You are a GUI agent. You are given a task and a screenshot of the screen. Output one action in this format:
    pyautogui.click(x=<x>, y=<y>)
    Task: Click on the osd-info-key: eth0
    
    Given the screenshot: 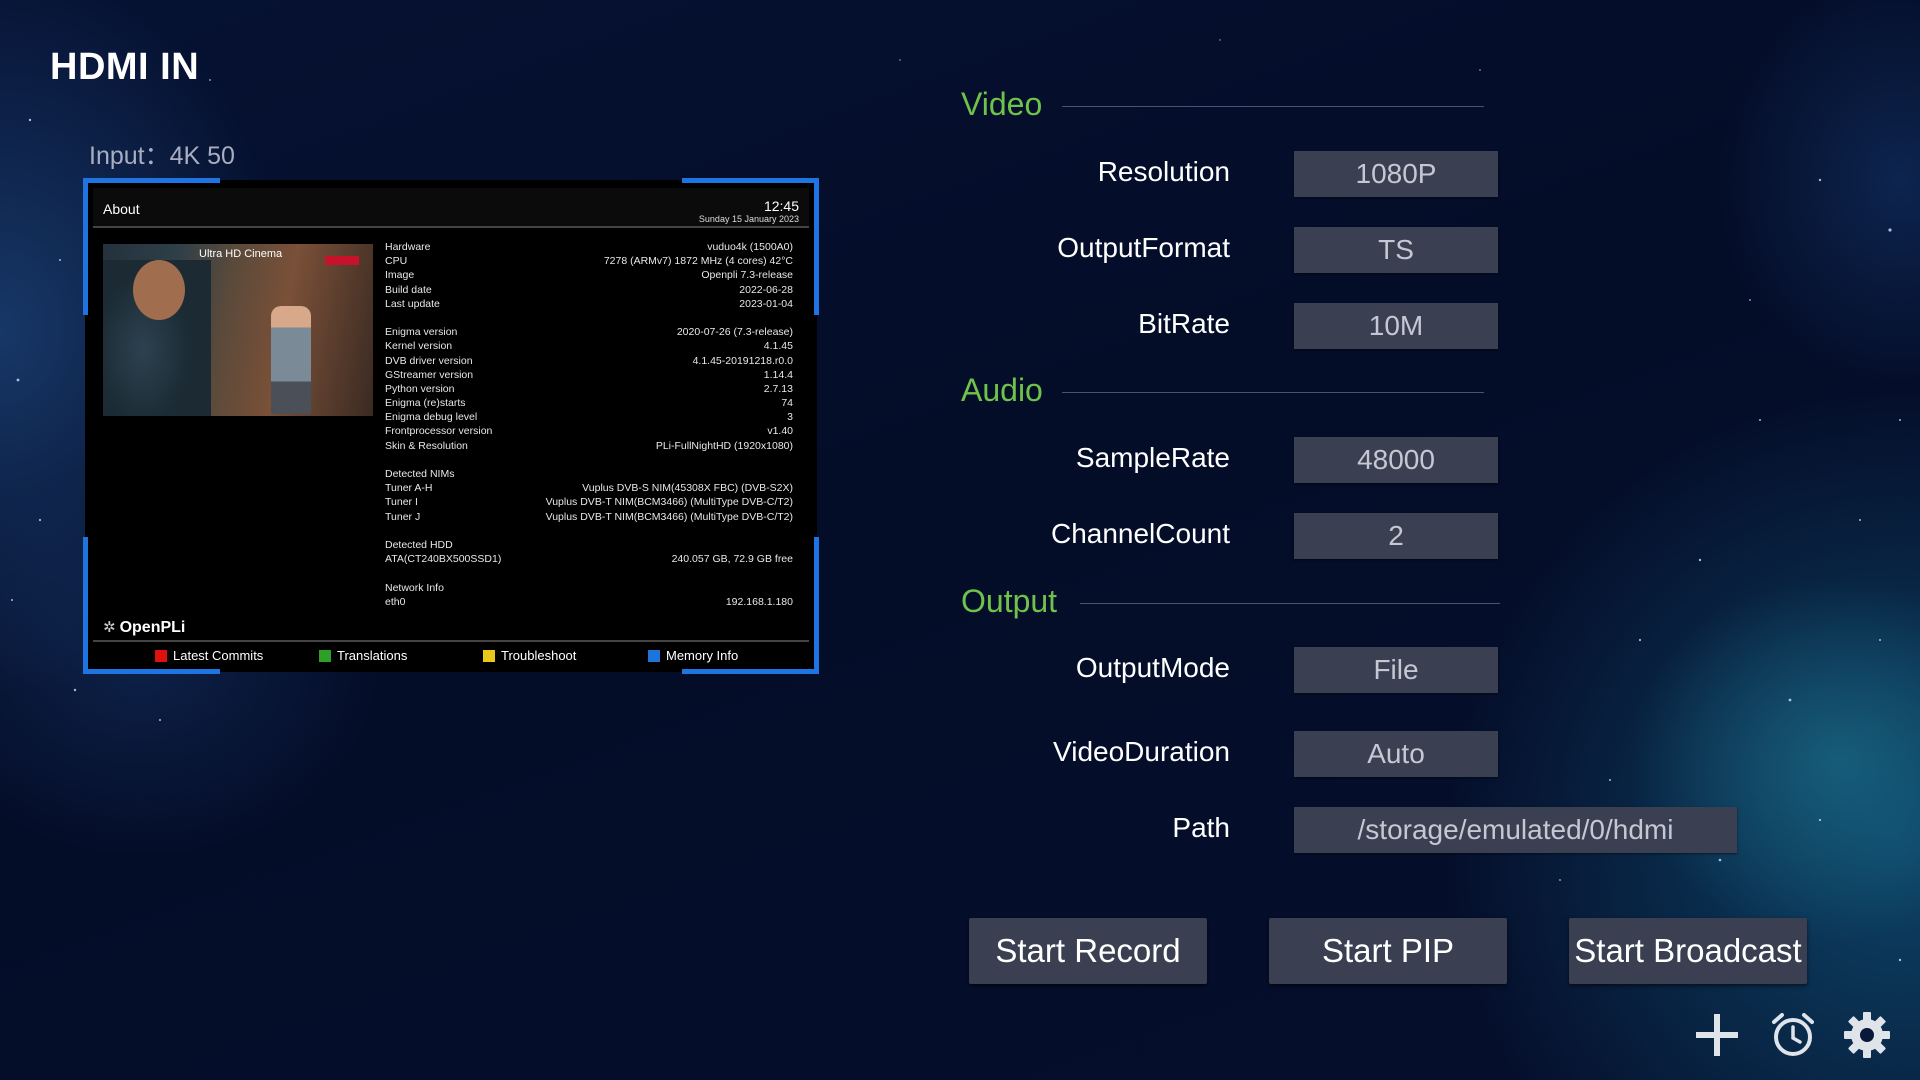 What is the action you would take?
    pyautogui.click(x=395, y=601)
    